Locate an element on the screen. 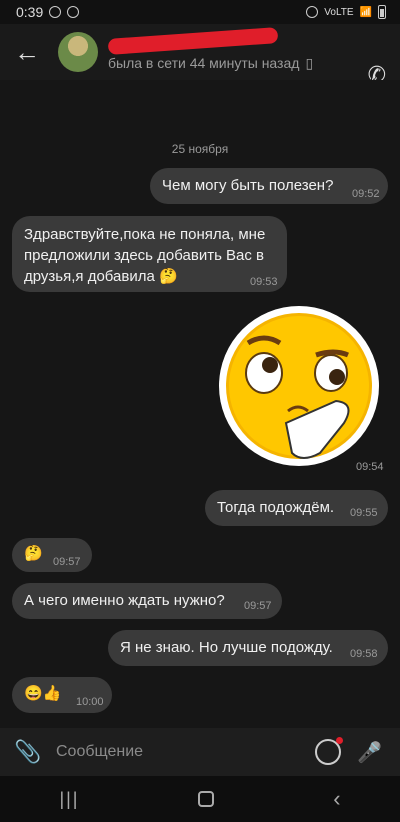 This screenshot has height=822, width=400. back-button: ← is located at coordinates (27, 52).